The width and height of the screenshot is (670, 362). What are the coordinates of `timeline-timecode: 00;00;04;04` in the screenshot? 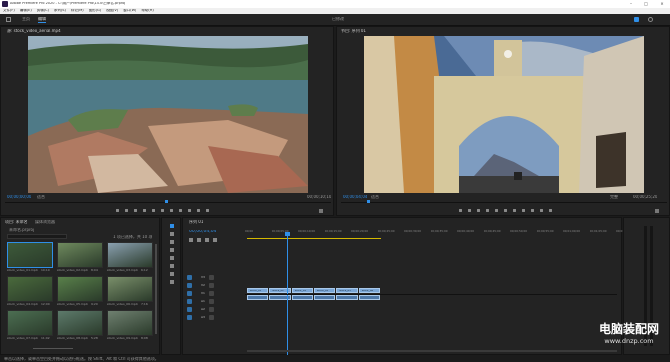 It's located at (202, 232).